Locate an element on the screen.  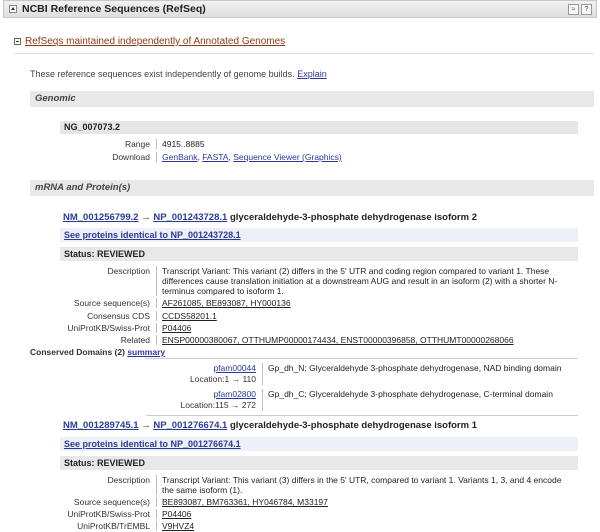
source-links: BE893087, BM763361, HY046784, M33197 is located at coordinates (359, 502).